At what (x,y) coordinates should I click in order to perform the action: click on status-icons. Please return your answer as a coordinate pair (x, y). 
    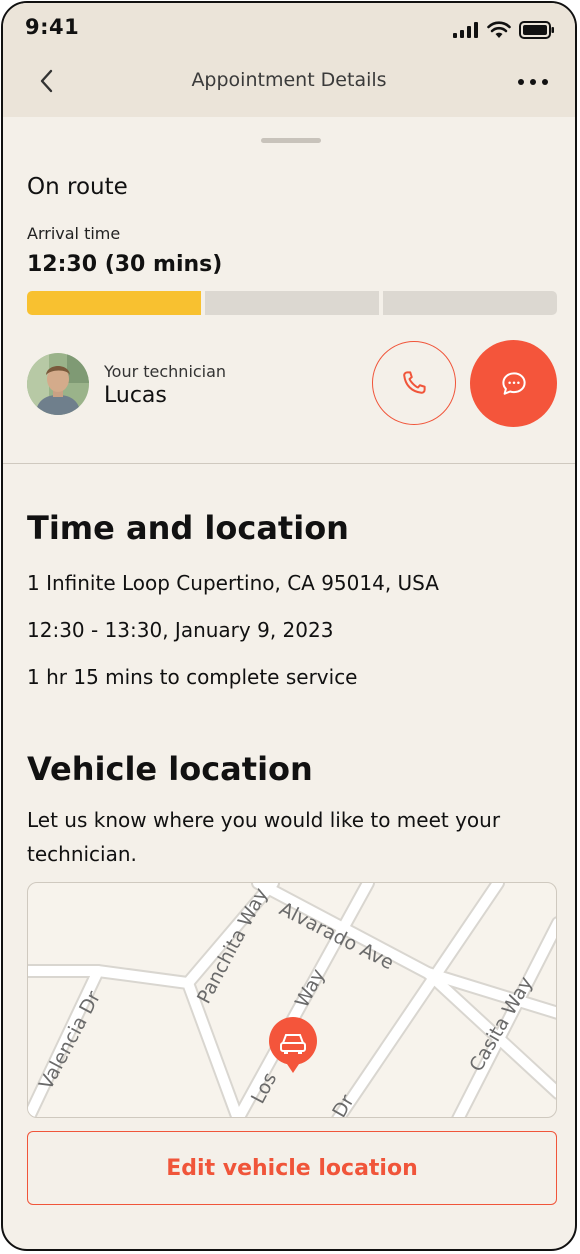
    Looking at the image, I should click on (504, 30).